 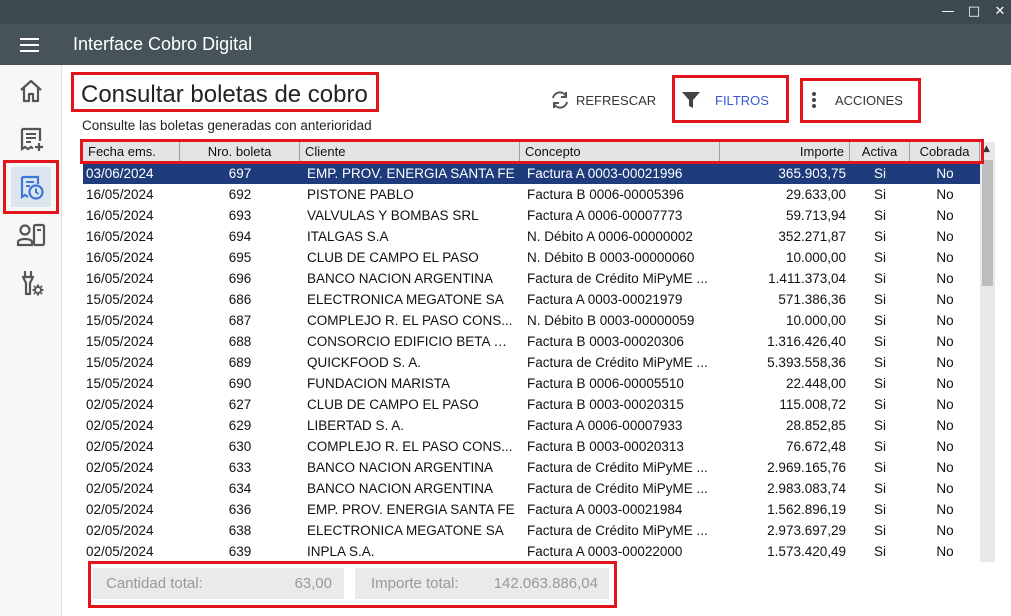 I want to click on cell-importe: 1.573.420,49, so click(x=806, y=551).